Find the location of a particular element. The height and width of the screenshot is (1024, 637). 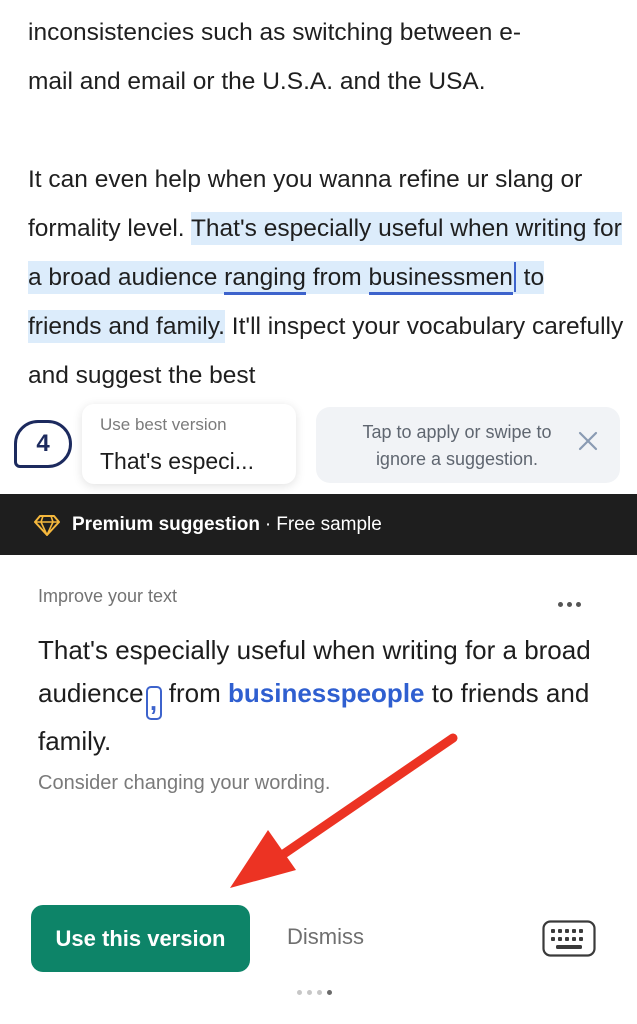

diamond-icon is located at coordinates (47, 525).